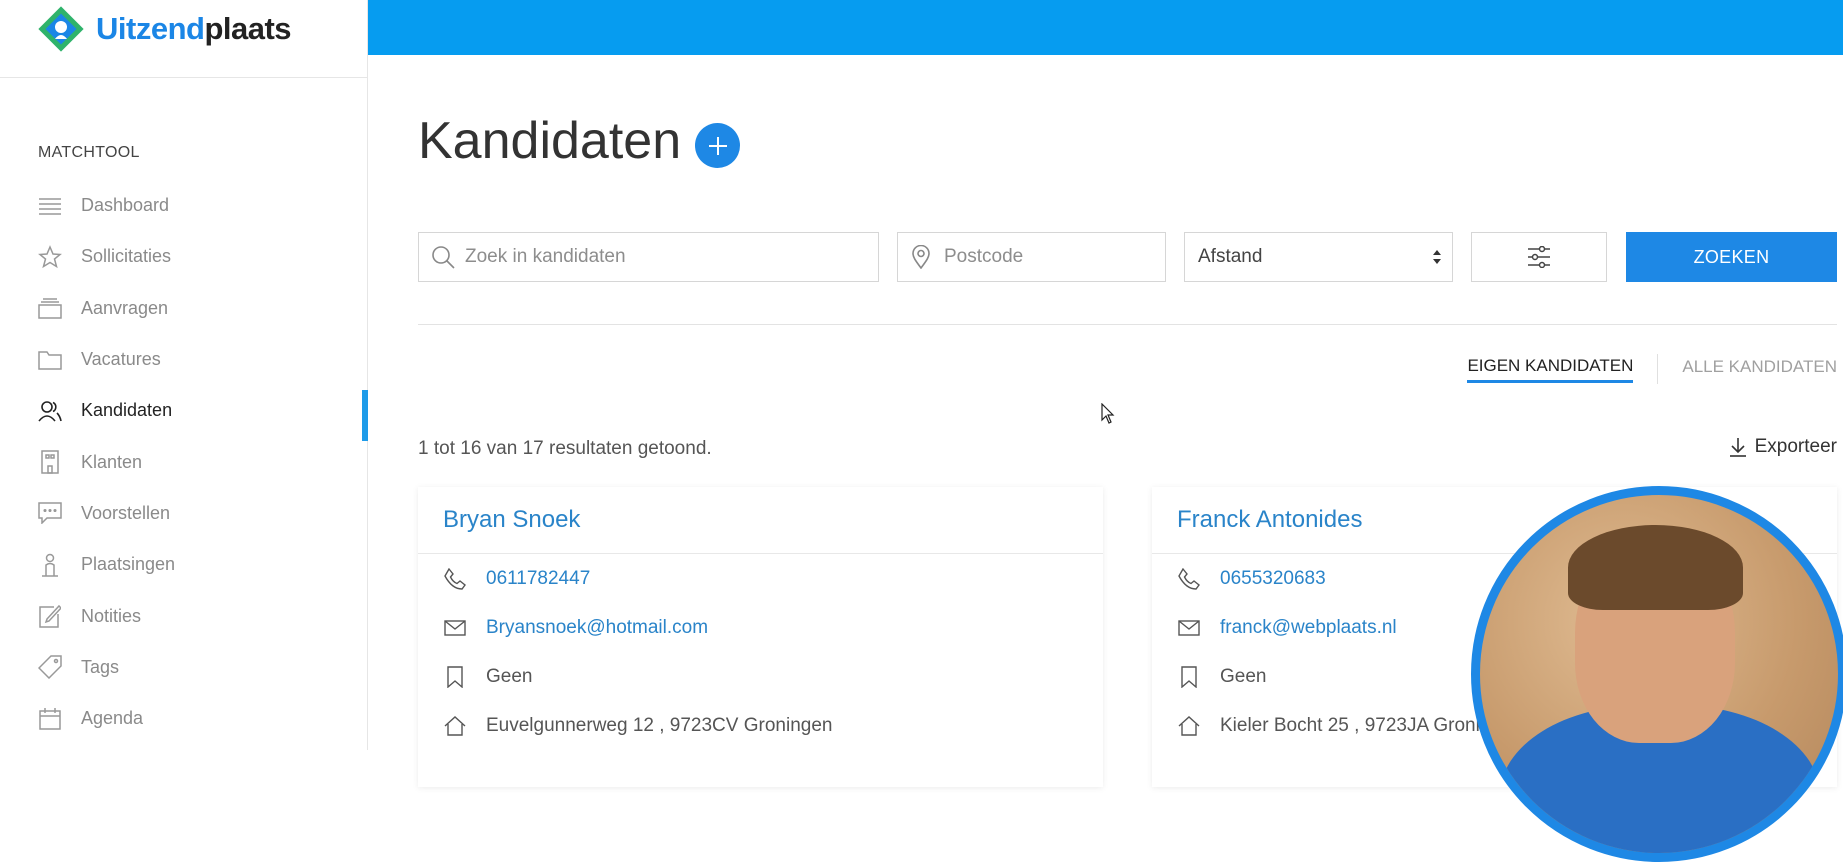  I want to click on logo-icon, so click(61, 29).